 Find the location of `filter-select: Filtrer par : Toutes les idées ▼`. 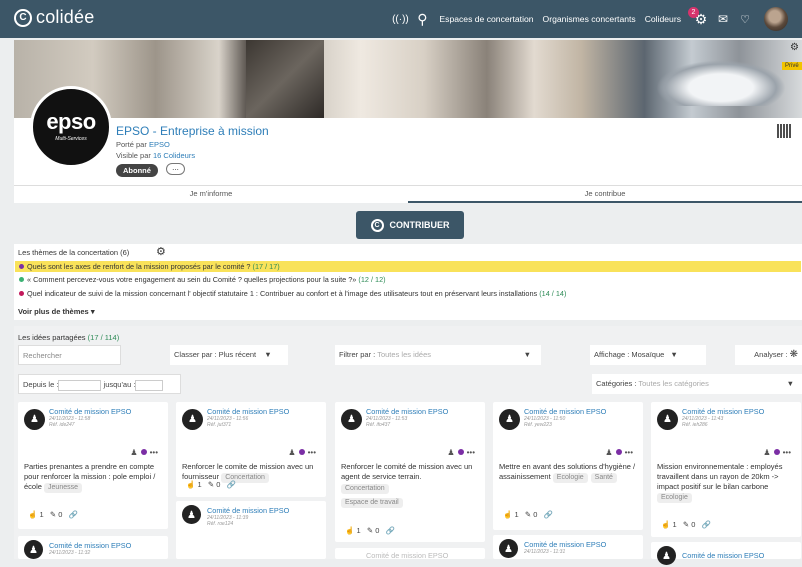

filter-select: Filtrer par : Toutes les idées ▼ is located at coordinates (438, 355).